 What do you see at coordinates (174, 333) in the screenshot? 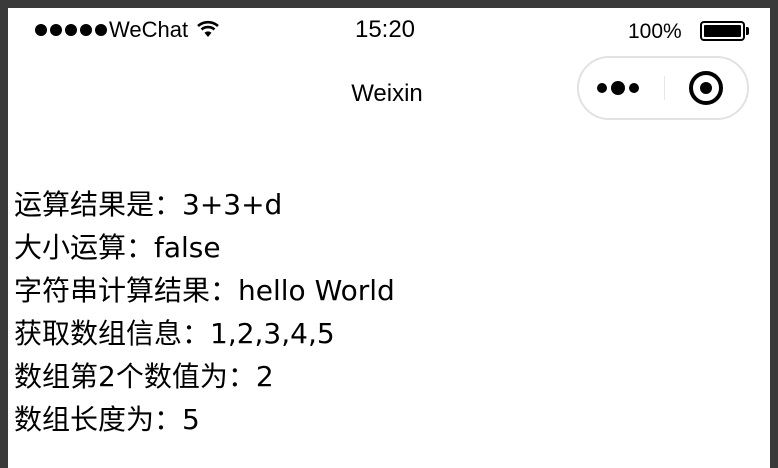
I see `result-line: 获取数组信息：1,2,3,4,5` at bounding box center [174, 333].